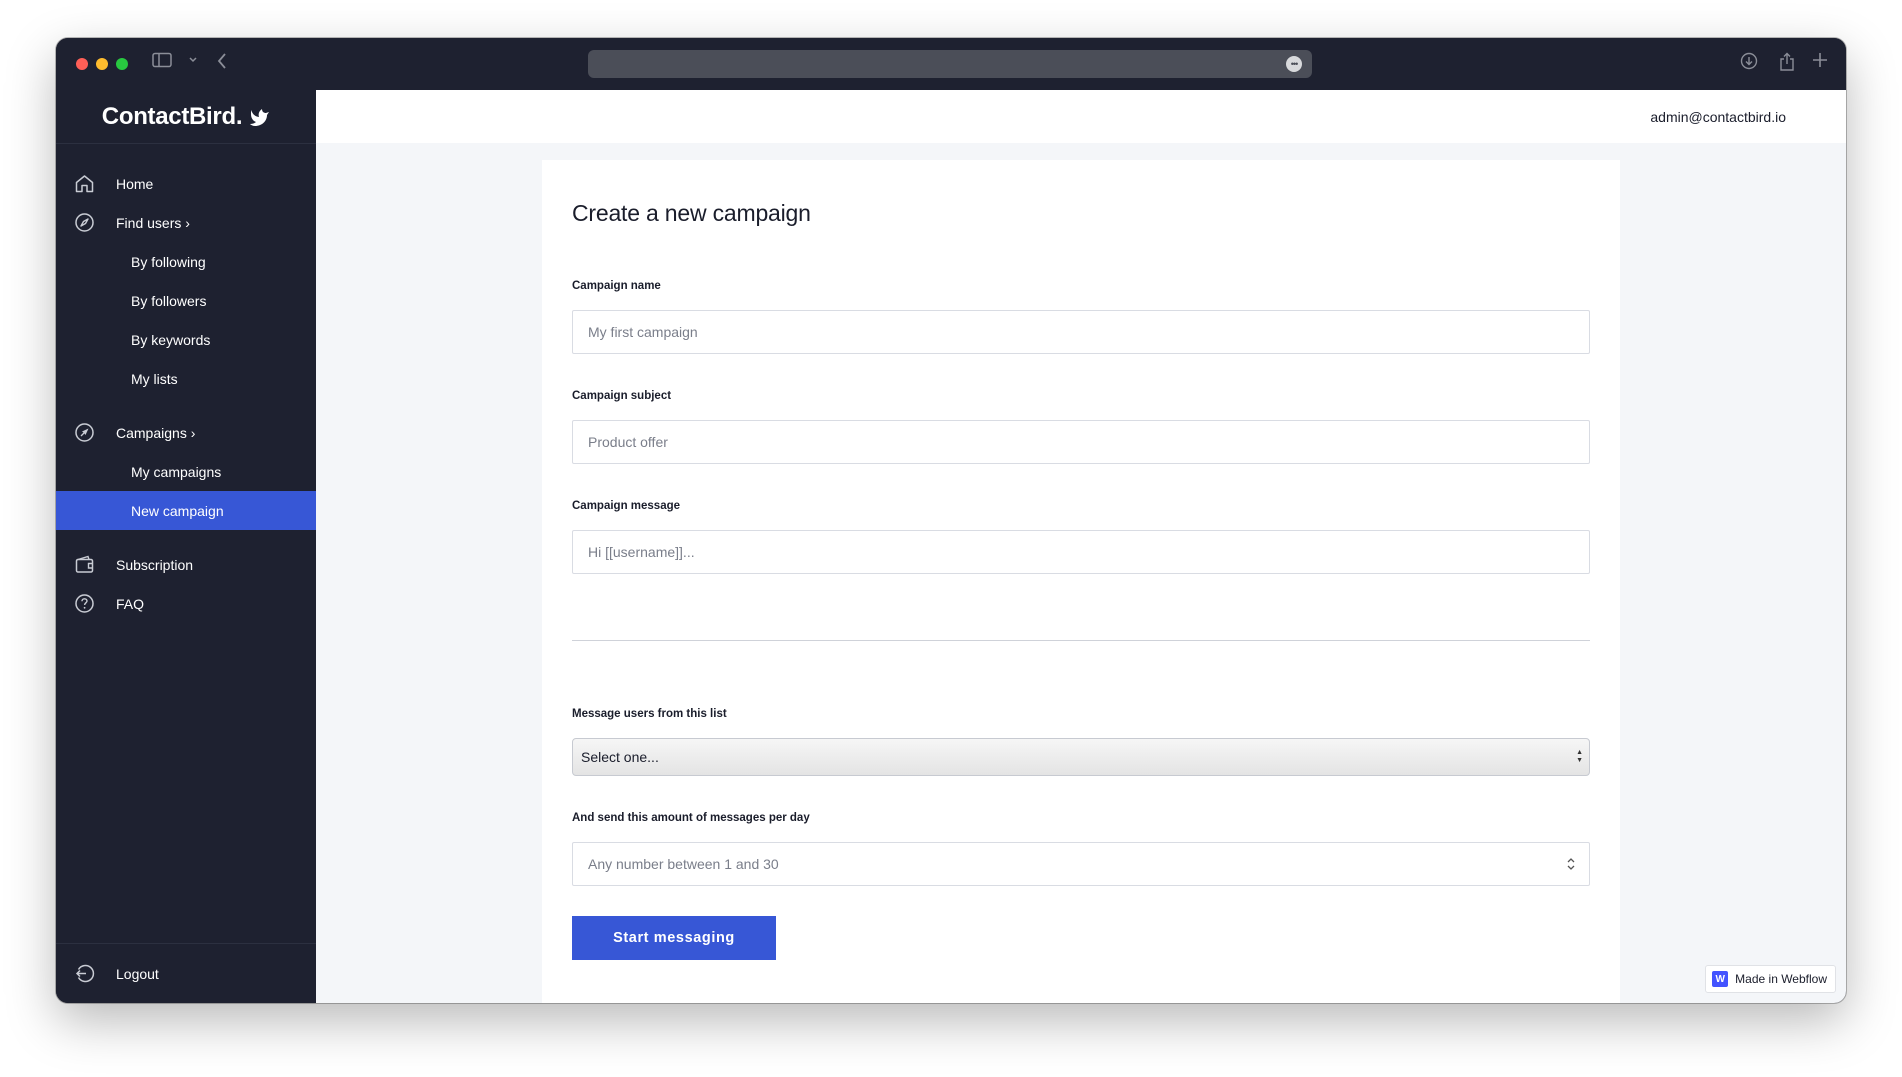 The width and height of the screenshot is (1902, 1077). Describe the element at coordinates (1294, 64) in the screenshot. I see `more-options-icon: •••` at that location.